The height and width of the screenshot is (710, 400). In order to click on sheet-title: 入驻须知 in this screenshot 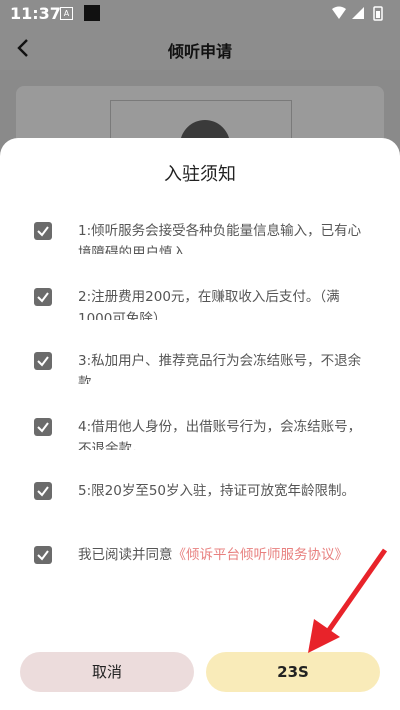, I will do `click(200, 174)`.